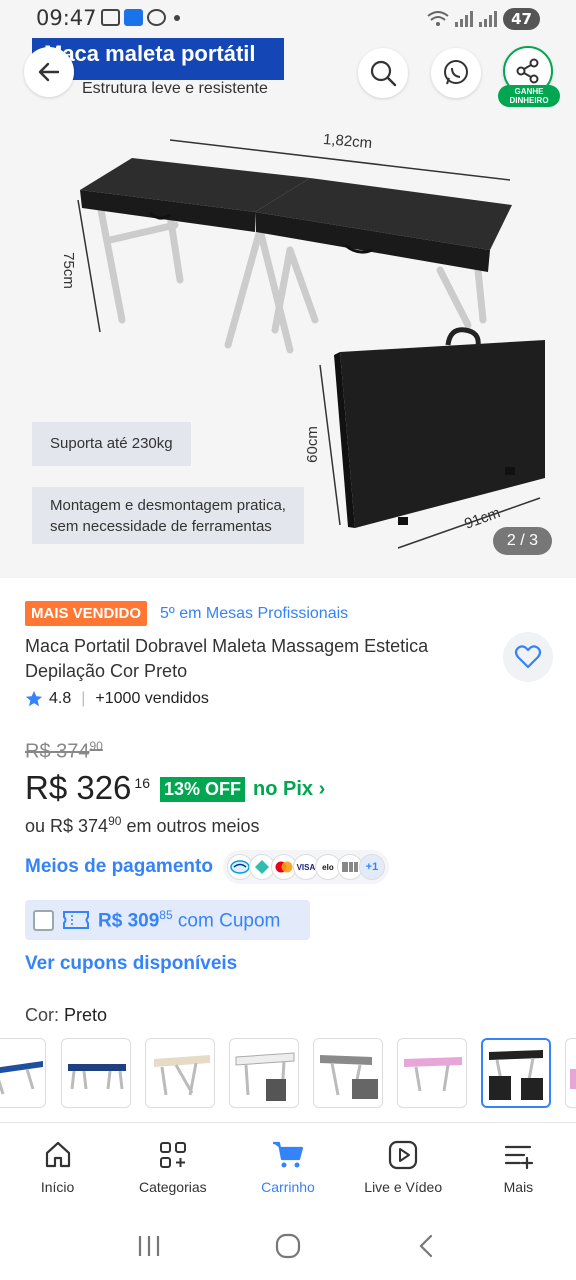  I want to click on earn-money-badge: GANHE DINHEIRO, so click(529, 96).